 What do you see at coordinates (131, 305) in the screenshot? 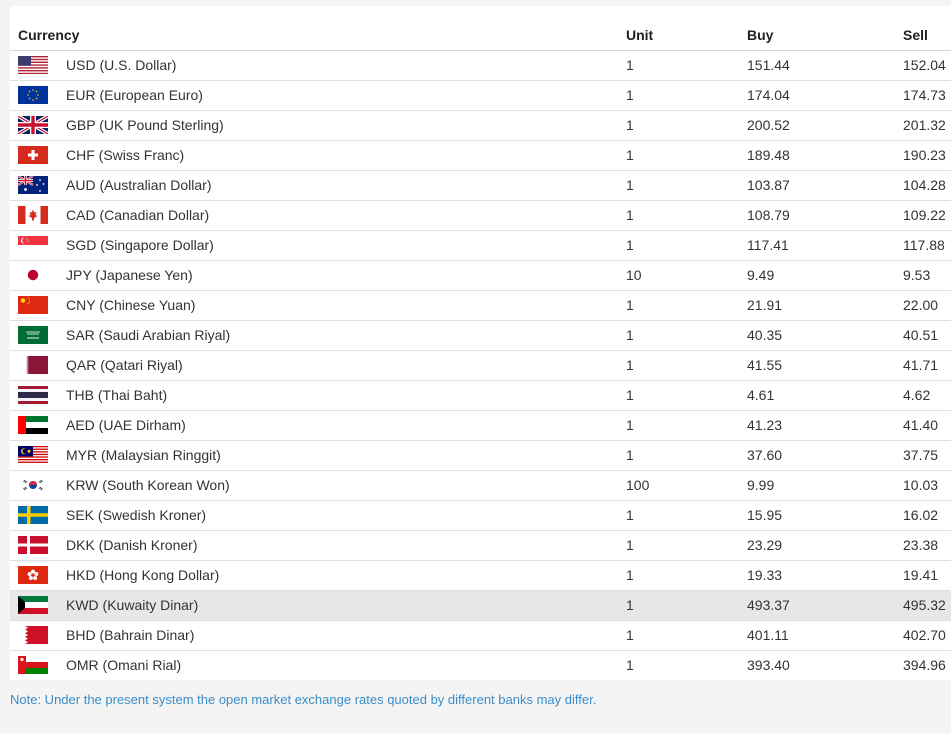
I see `currency-name: CNY (Chinese Yuan)` at bounding box center [131, 305].